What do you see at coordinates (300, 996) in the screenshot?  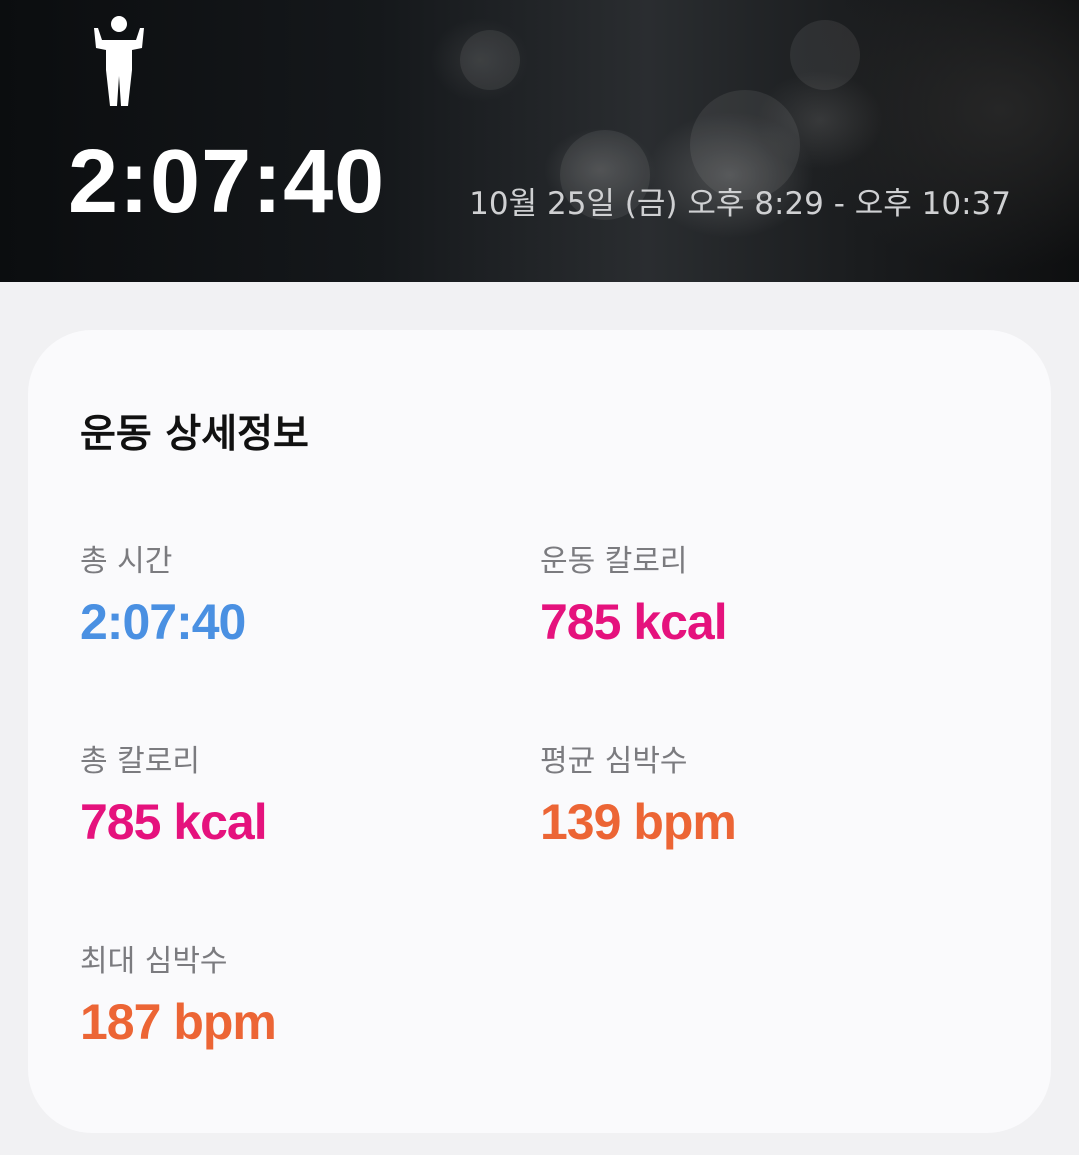 I see `stat-max-heart-rate: 최대 심박수 187 bpm` at bounding box center [300, 996].